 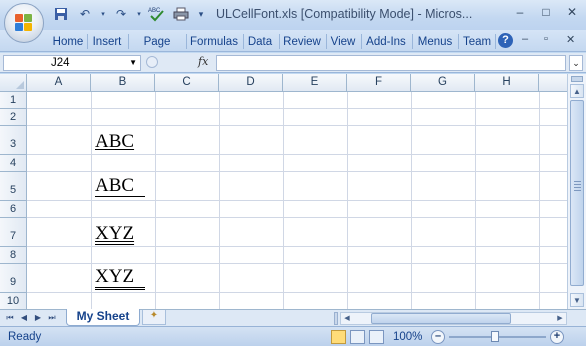 What do you see at coordinates (157, 14) in the screenshot?
I see `spelling-icon: ABC` at bounding box center [157, 14].